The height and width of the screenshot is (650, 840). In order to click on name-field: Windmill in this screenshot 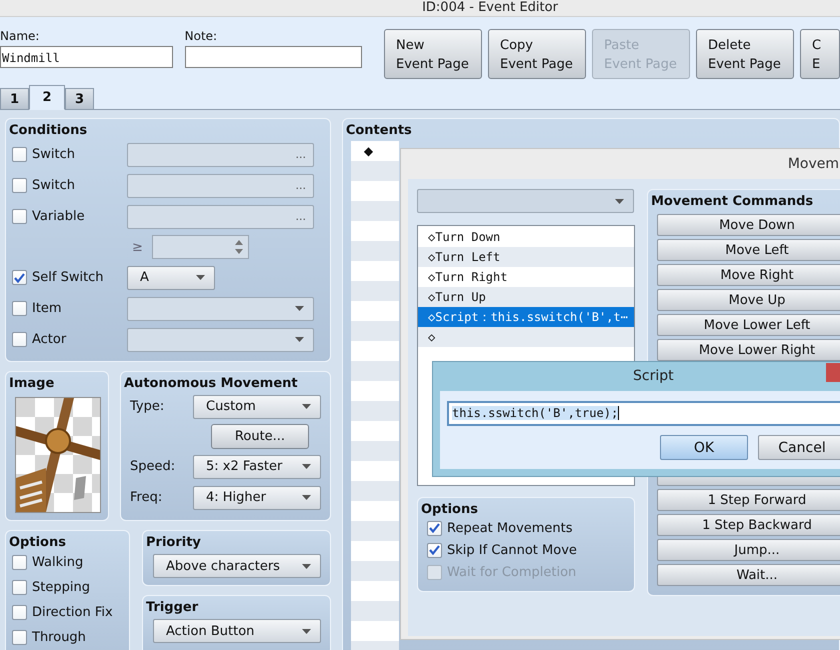, I will do `click(86, 57)`.